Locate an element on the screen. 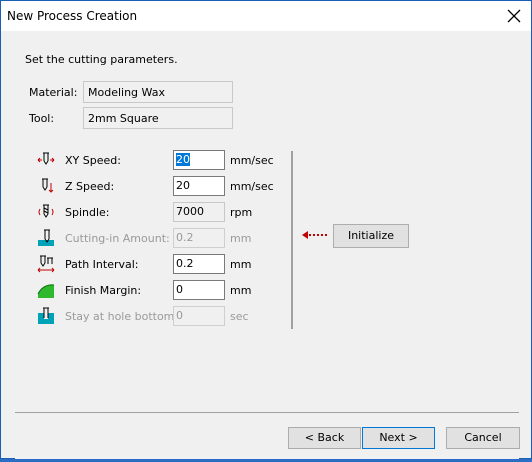 The width and height of the screenshot is (532, 462). finish-margin-unit: mm is located at coordinates (241, 290).